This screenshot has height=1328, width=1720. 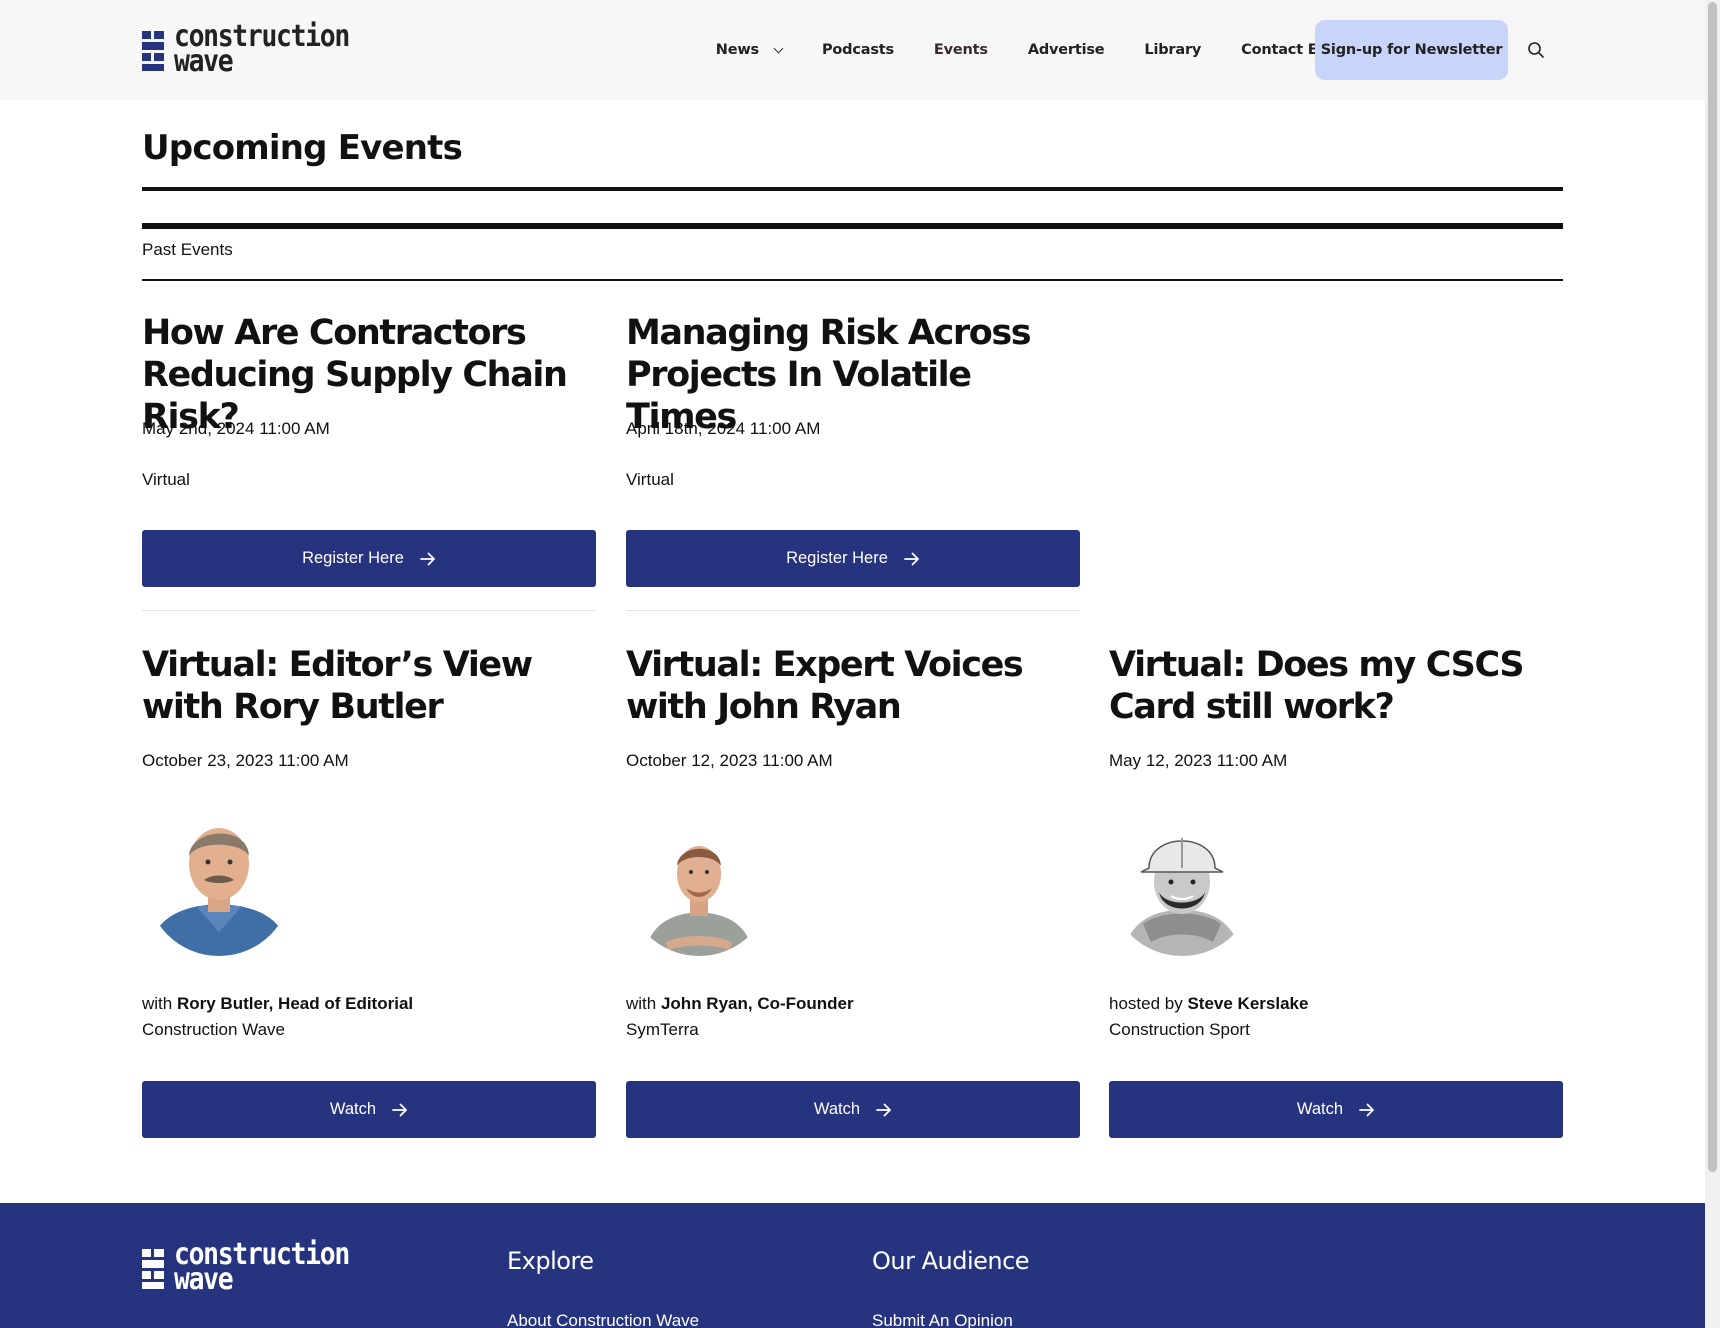 I want to click on past-events-heading: Past Events, so click(x=187, y=249).